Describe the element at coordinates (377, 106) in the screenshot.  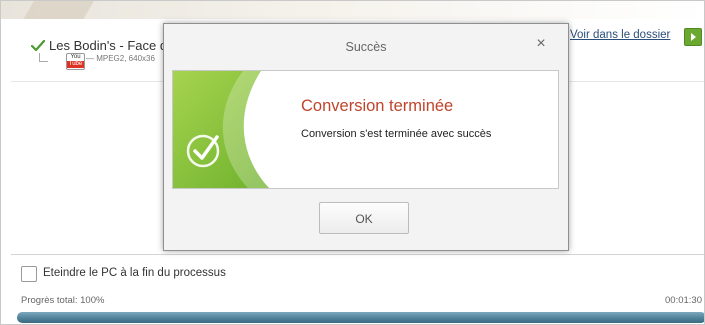
I see `message-heading: Conversion terminée` at that location.